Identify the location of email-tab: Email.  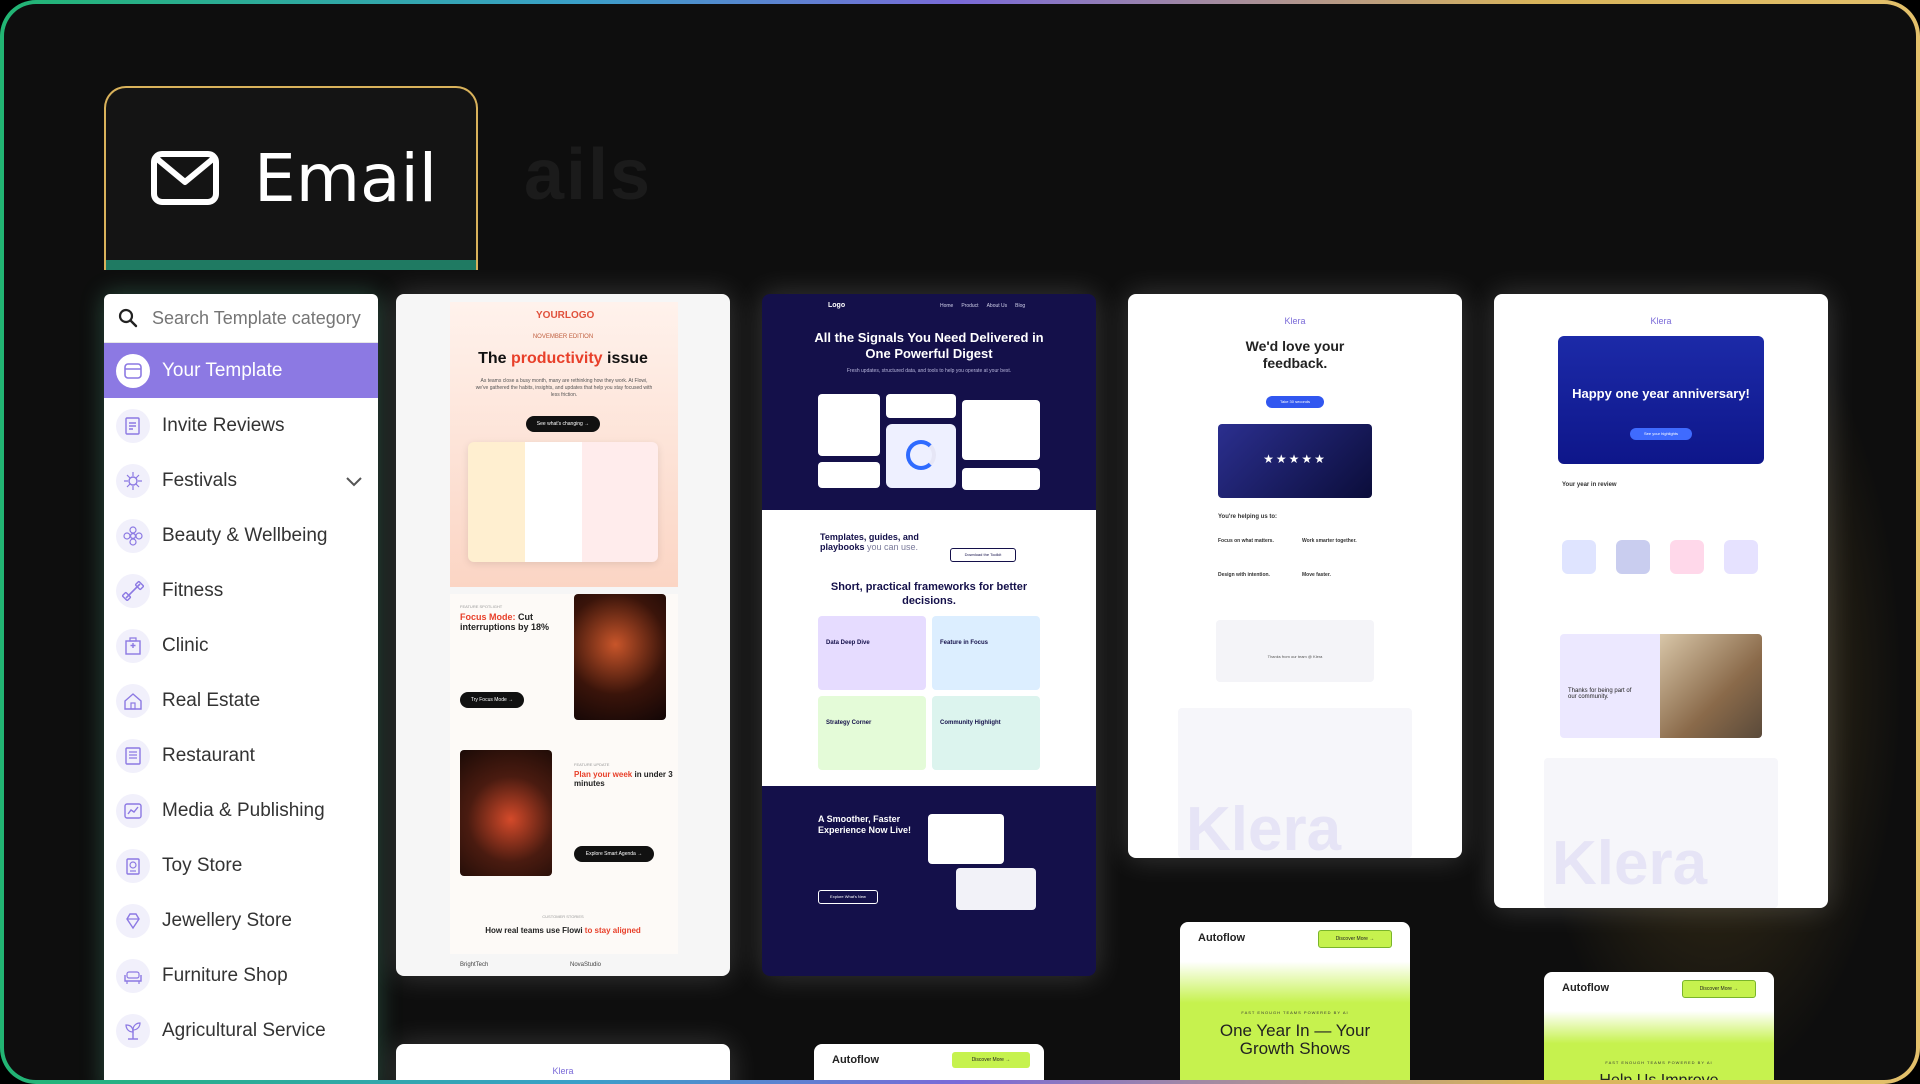
(291, 178).